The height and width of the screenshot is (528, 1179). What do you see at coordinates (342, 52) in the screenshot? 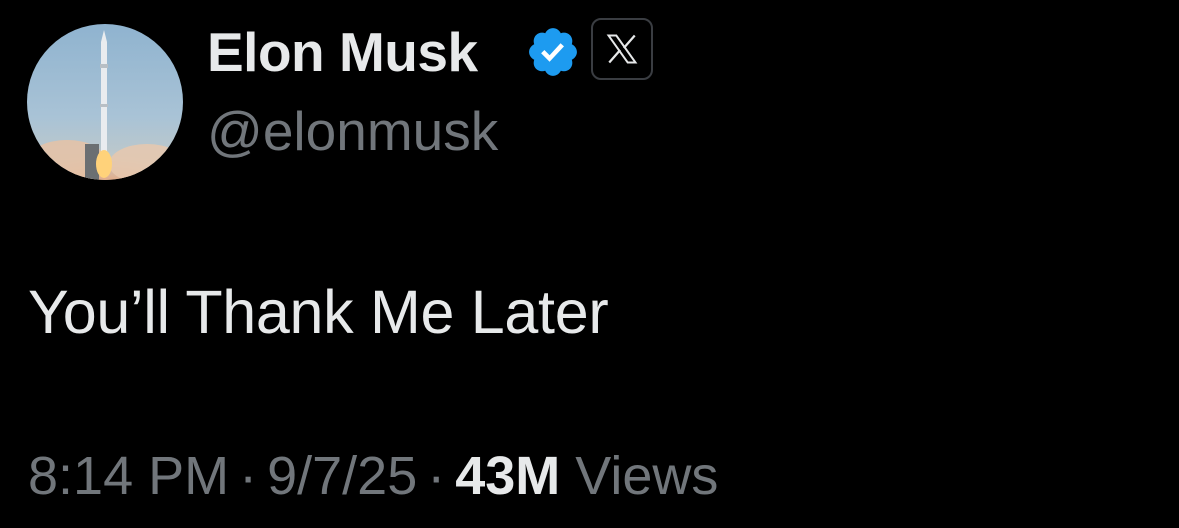
I see `display-name: Elon Musk` at bounding box center [342, 52].